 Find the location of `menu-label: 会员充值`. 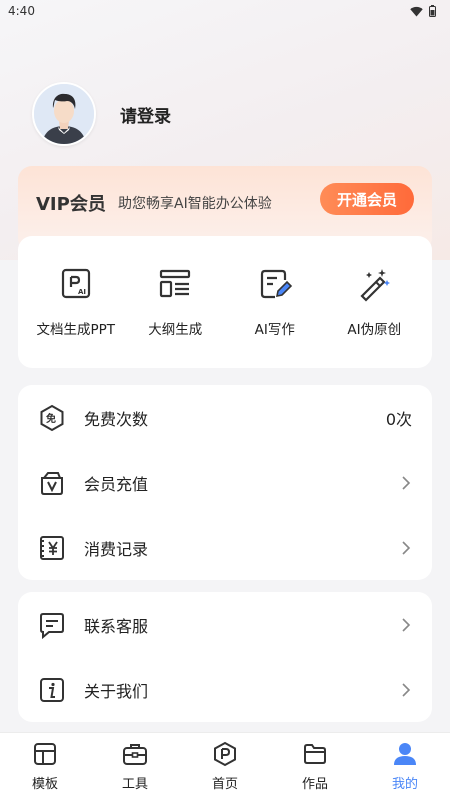

menu-label: 会员充值 is located at coordinates (116, 484).